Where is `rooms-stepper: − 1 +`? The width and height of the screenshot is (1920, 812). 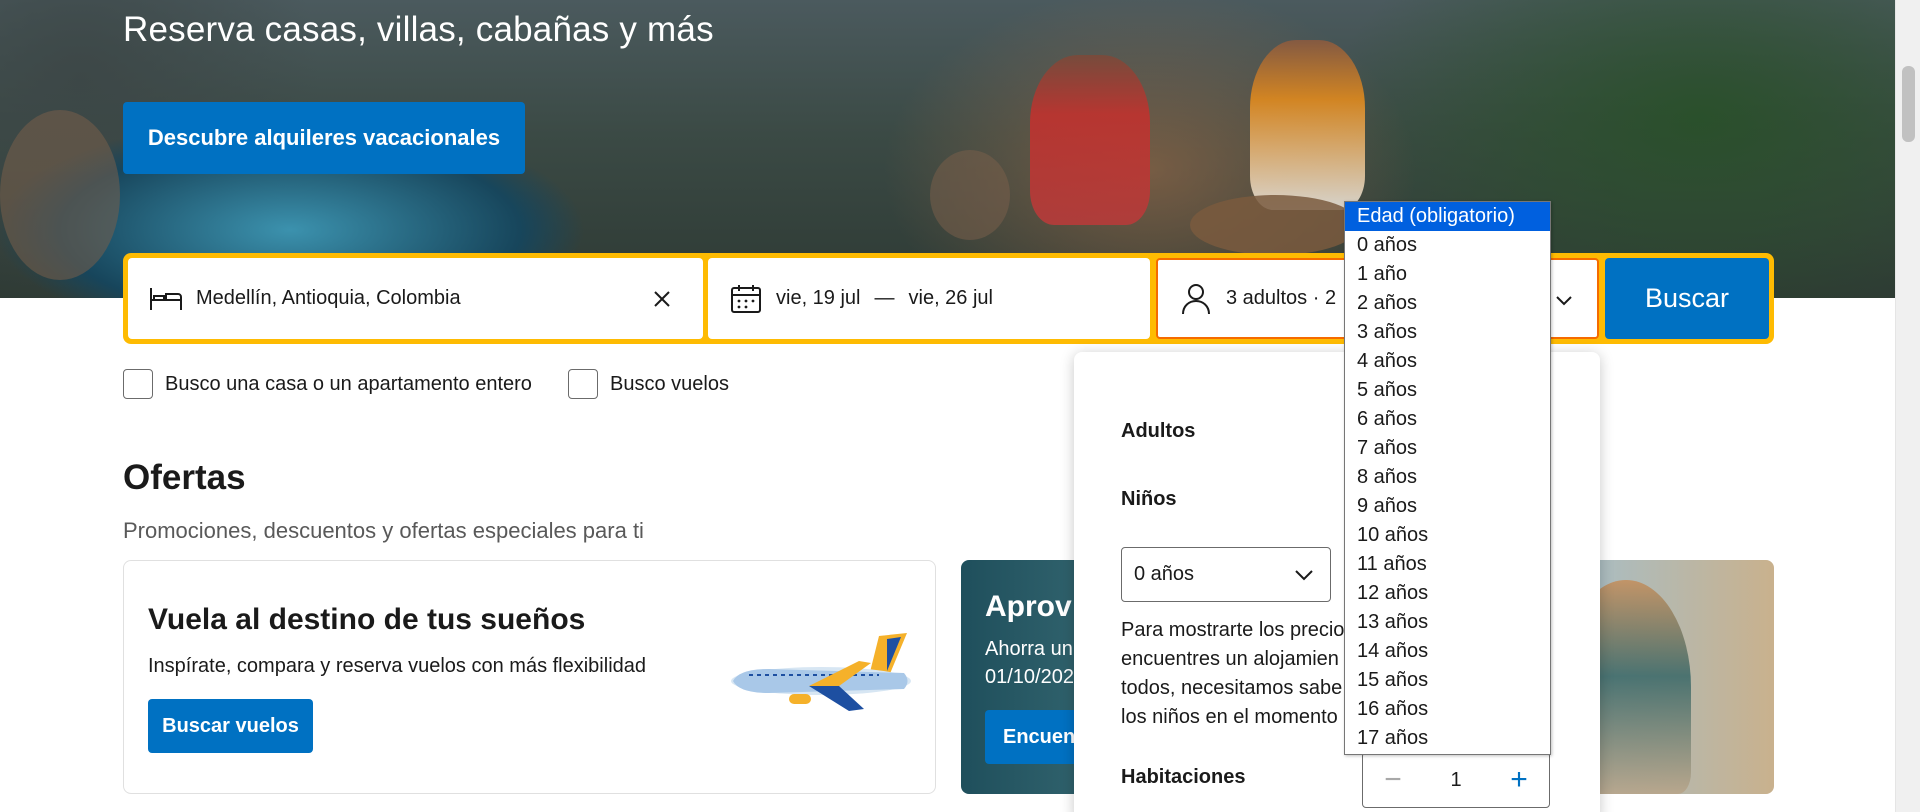
rooms-stepper: − 1 + is located at coordinates (1456, 780).